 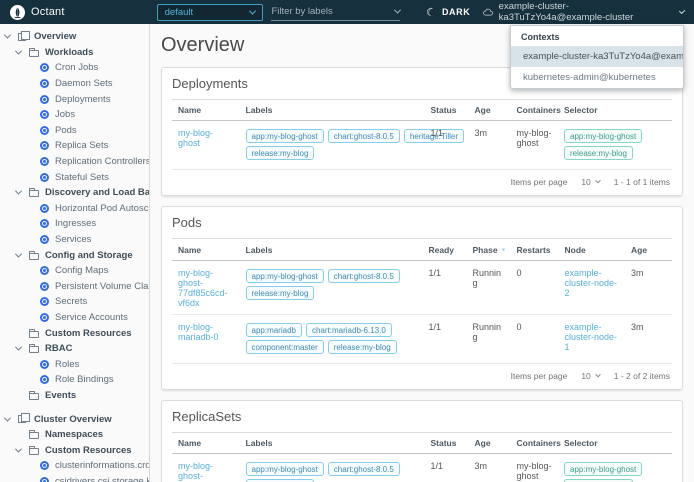 What do you see at coordinates (198, 332) in the screenshot?
I see `pod-name-link: my-blog-mariadb-0` at bounding box center [198, 332].